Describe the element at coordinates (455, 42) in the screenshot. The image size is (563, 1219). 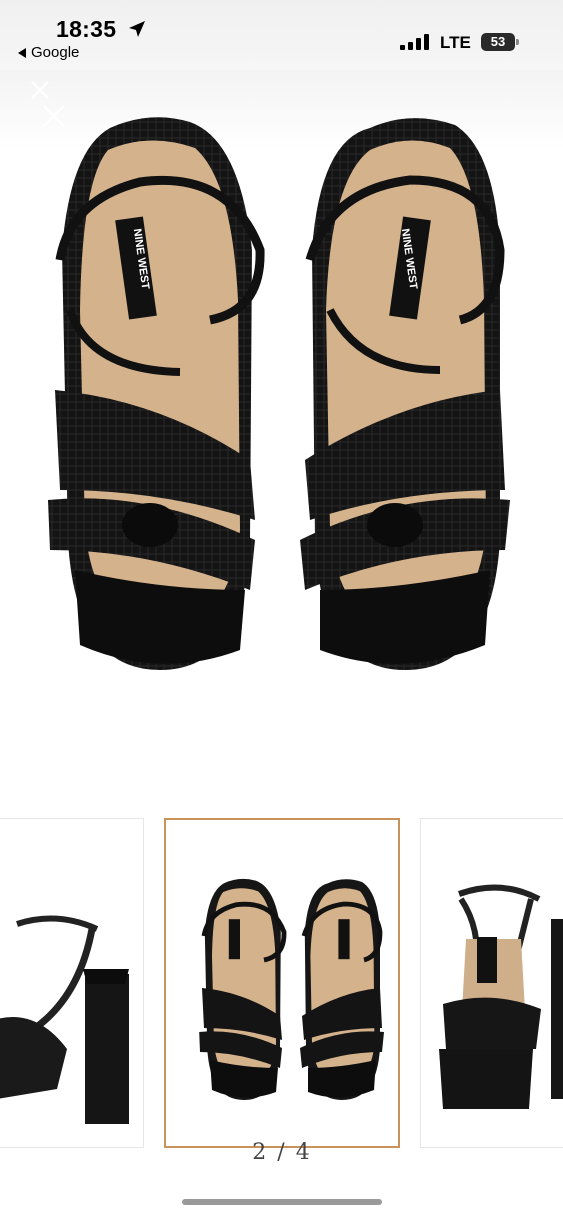
I see `network-type: LTE` at that location.